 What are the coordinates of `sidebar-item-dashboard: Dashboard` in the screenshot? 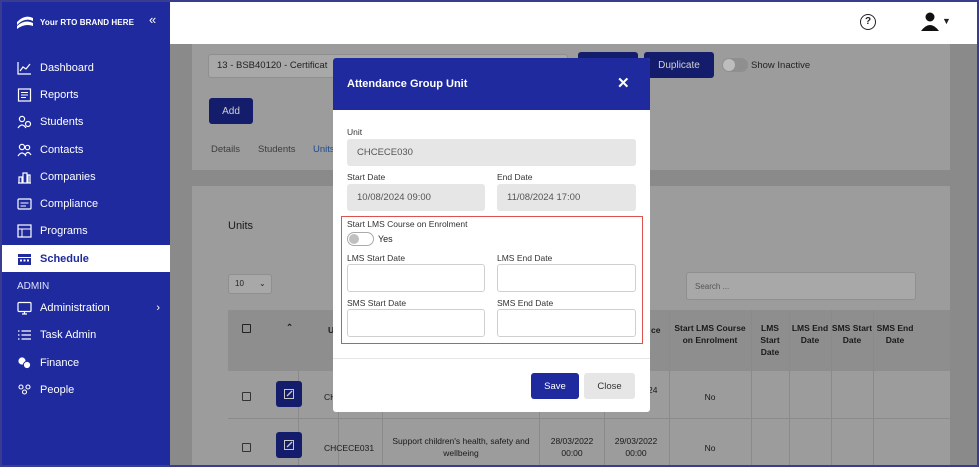 It's located at (86, 67).